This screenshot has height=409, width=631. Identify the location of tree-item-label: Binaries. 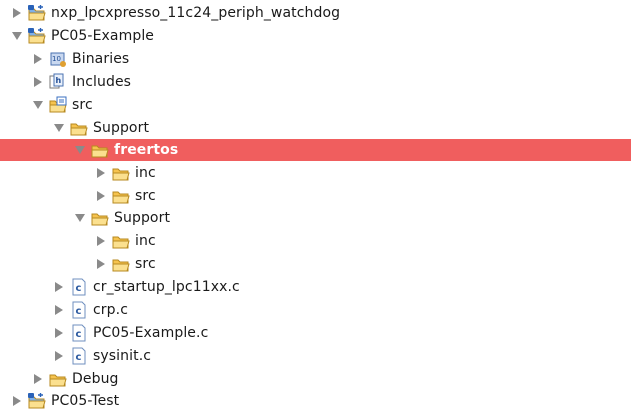
(101, 59).